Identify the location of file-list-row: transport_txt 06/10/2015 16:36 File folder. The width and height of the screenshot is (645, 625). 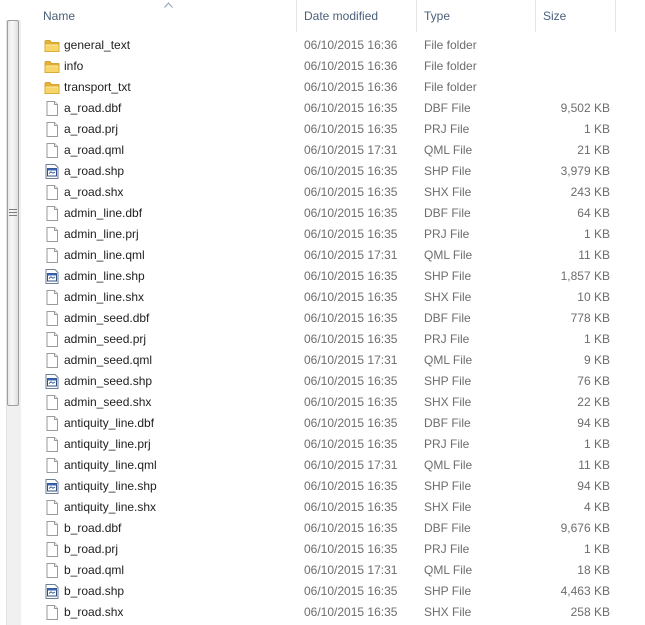
(337, 87).